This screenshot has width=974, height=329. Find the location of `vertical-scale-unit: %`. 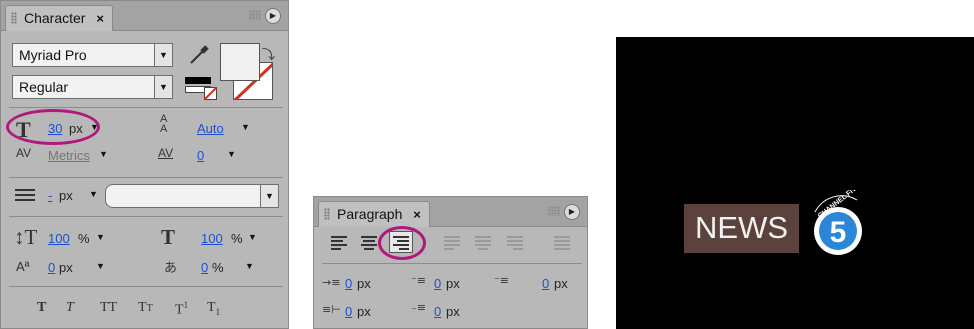

vertical-scale-unit: % is located at coordinates (84, 238).